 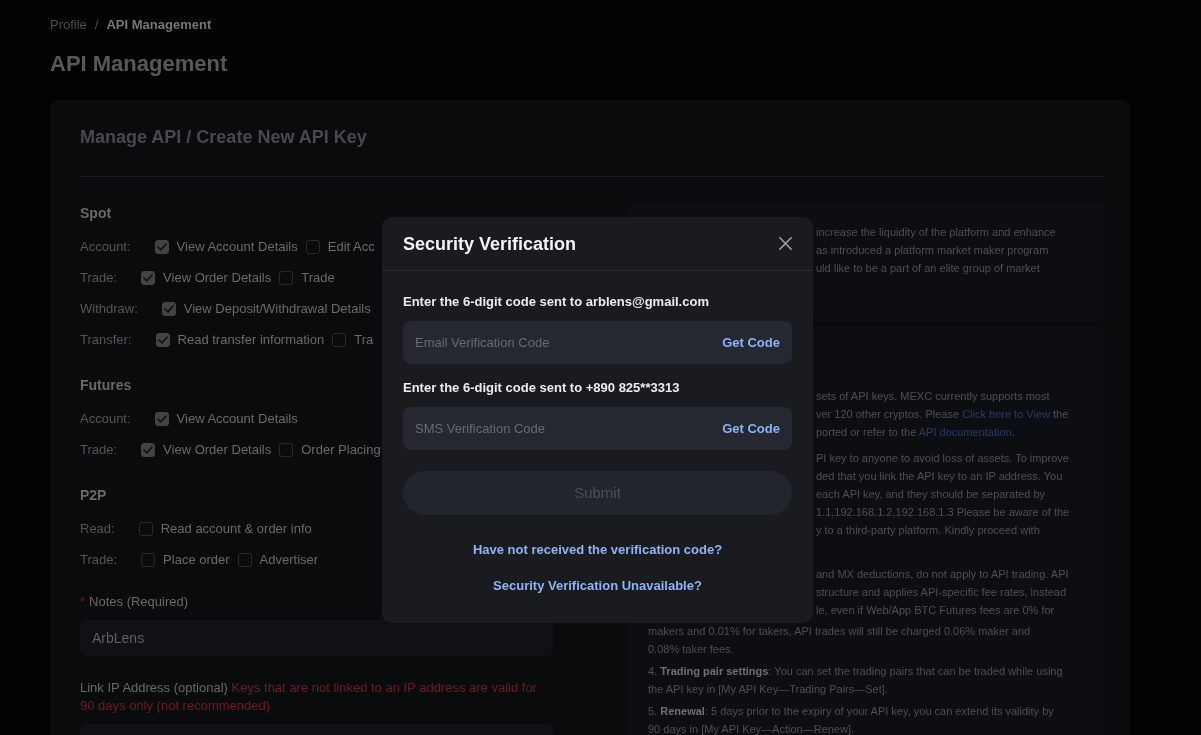 I want to click on guide-text: ded that you link the API key to an IP address. You, so click(x=939, y=476).